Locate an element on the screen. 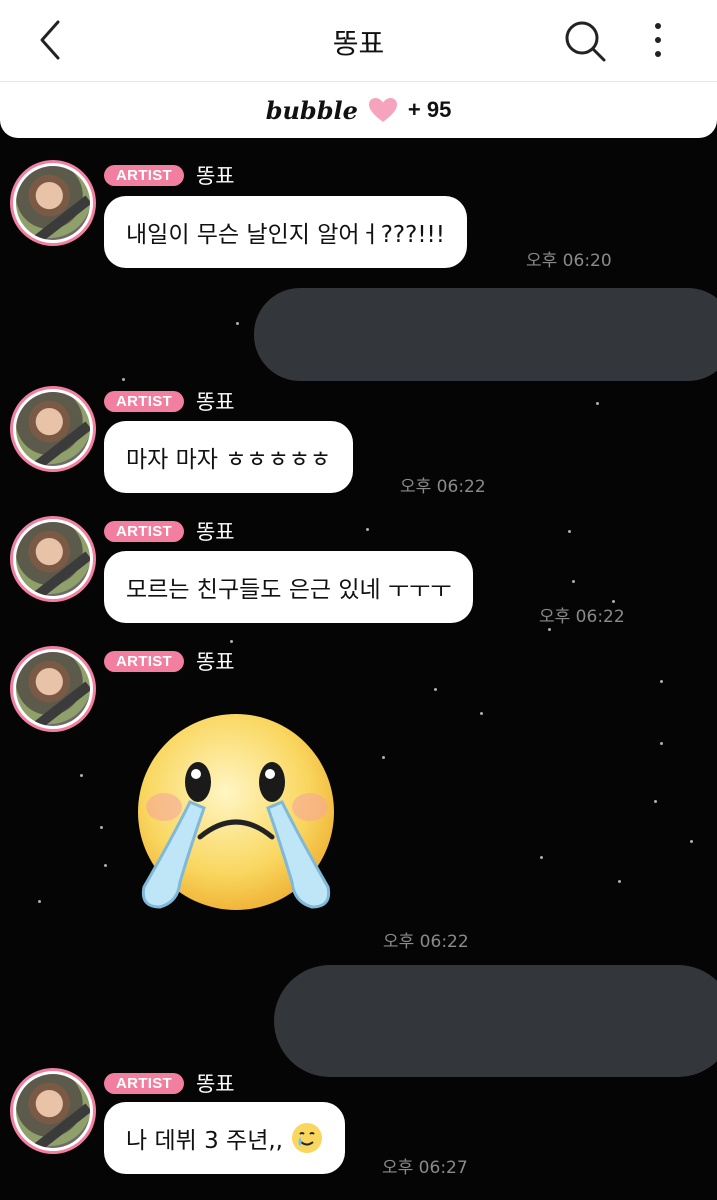 This screenshot has width=717, height=1200. message-text: 내일이 무슨 날인지 알어ㅓ???!!! is located at coordinates (285, 235).